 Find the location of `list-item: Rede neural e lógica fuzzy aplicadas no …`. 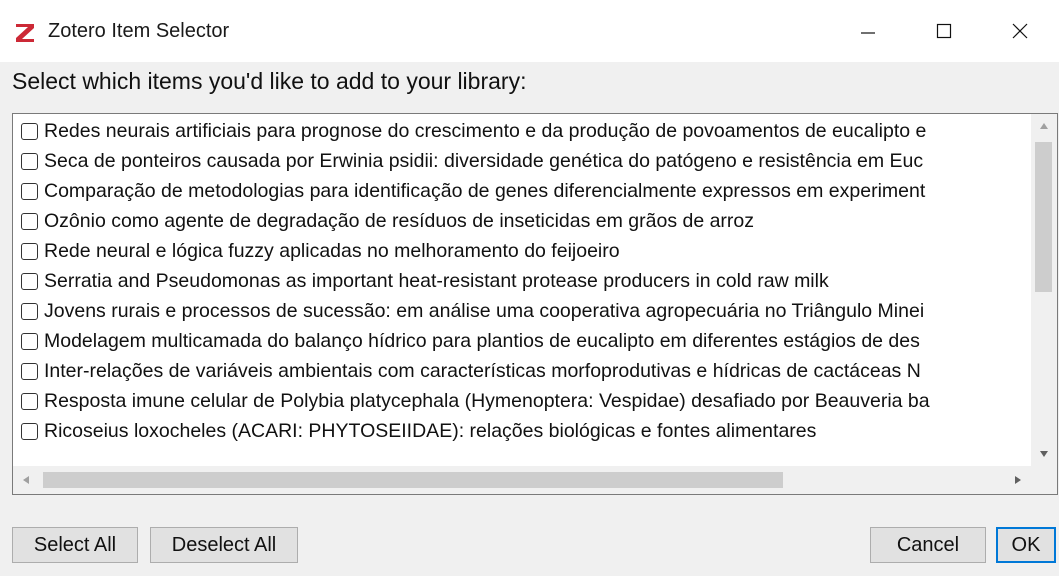

list-item: Rede neural e lógica fuzzy aplicadas no … is located at coordinates (522, 251).